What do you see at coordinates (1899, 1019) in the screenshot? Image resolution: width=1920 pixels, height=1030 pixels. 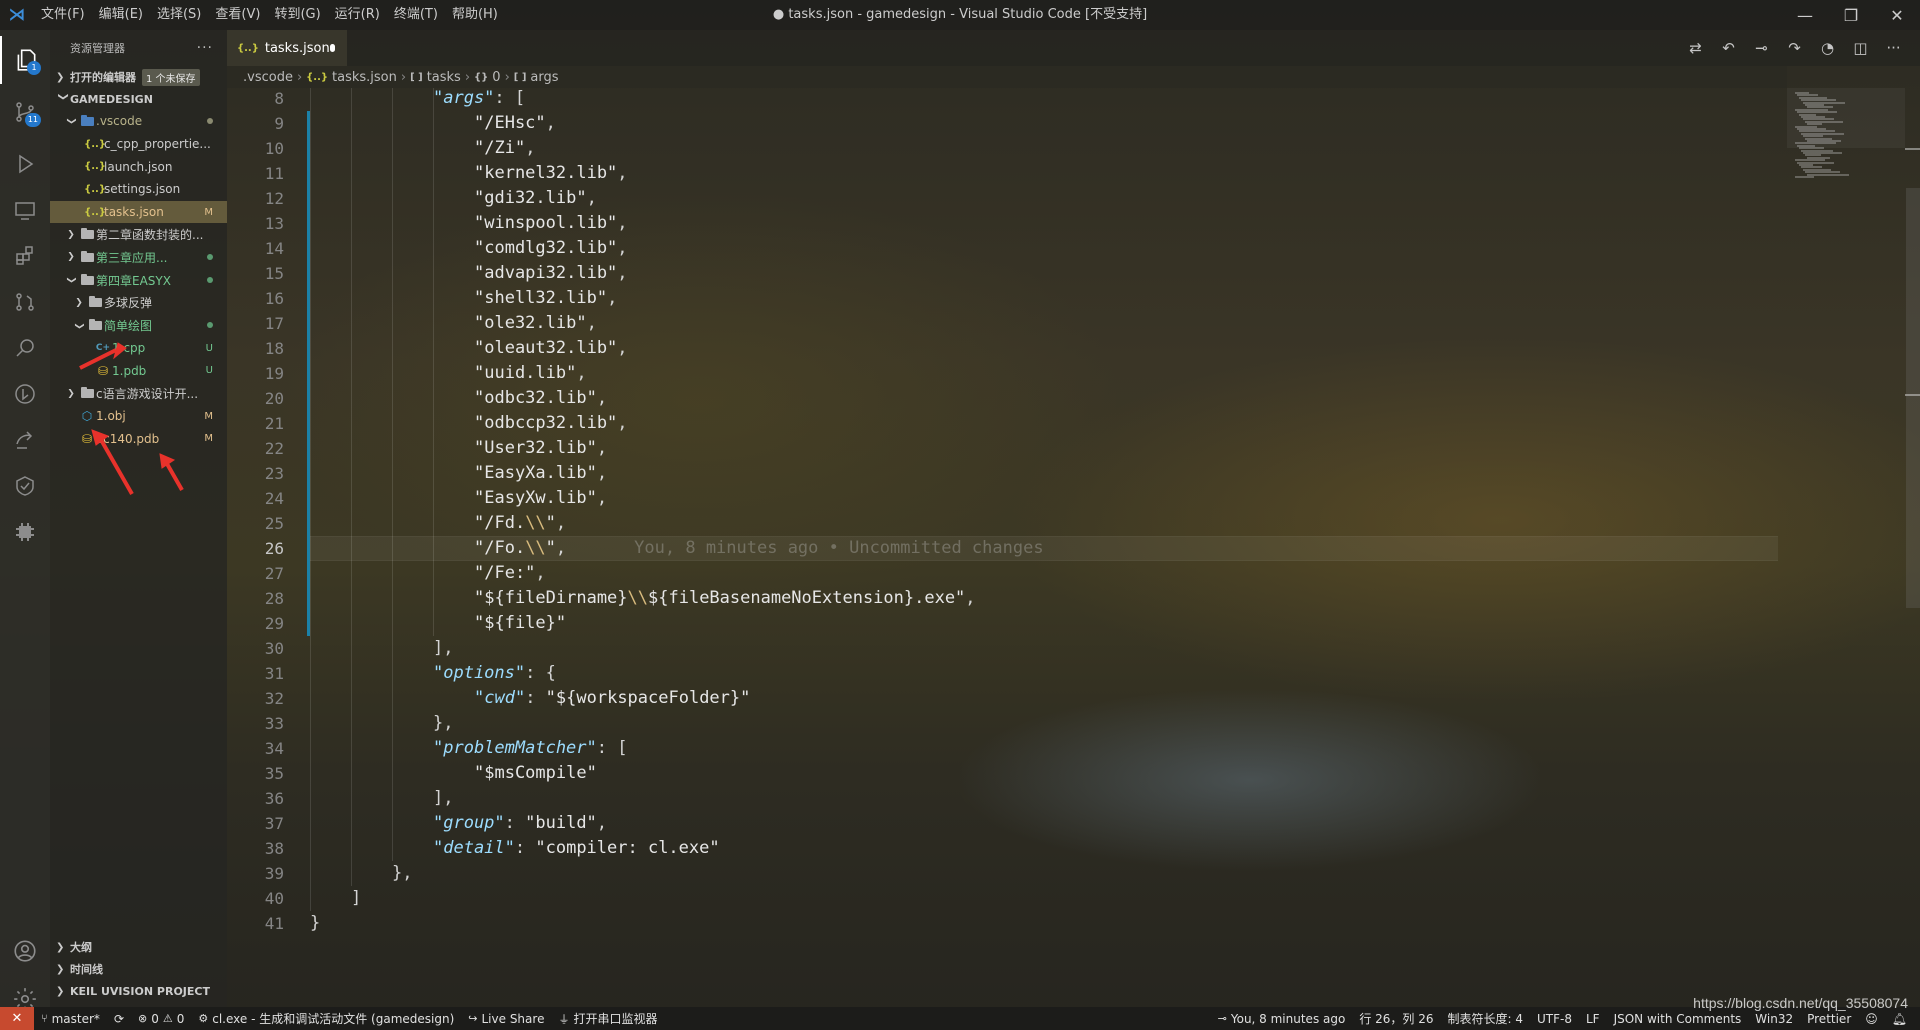 I see `notifications-icon: 🔔︎` at bounding box center [1899, 1019].